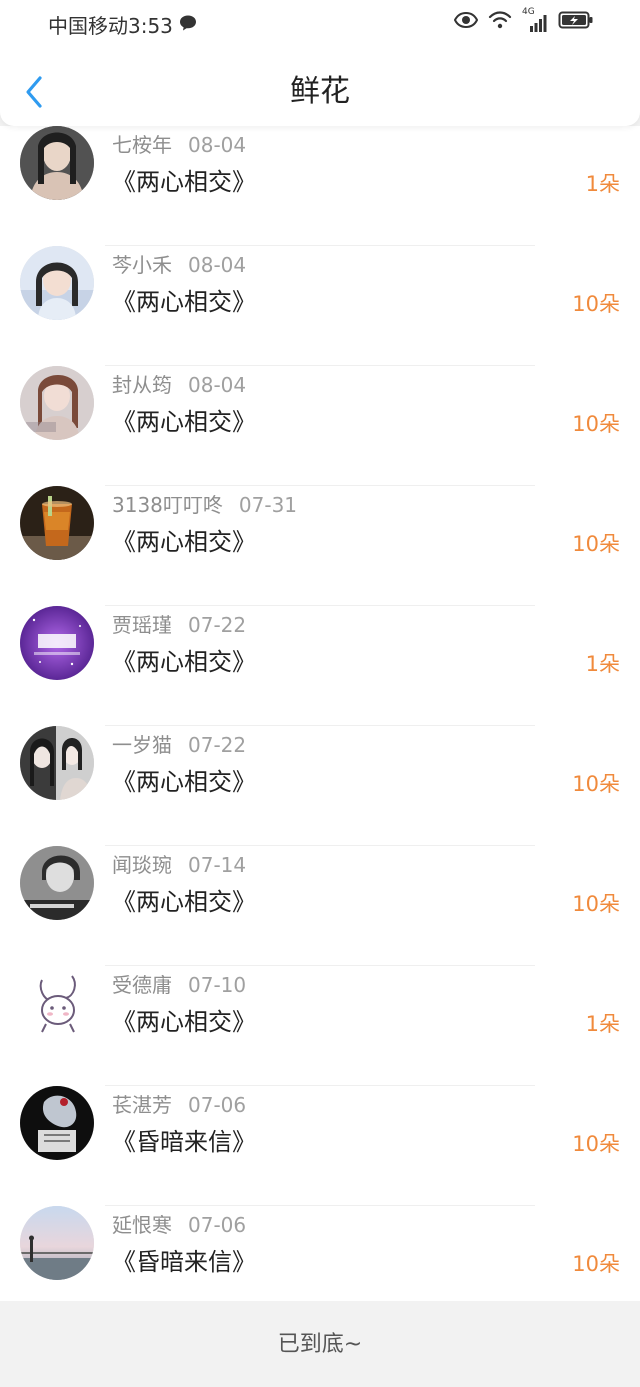 The width and height of the screenshot is (640, 1387). What do you see at coordinates (179, 1225) in the screenshot?
I see `name-date: 延恨寒 07-06` at bounding box center [179, 1225].